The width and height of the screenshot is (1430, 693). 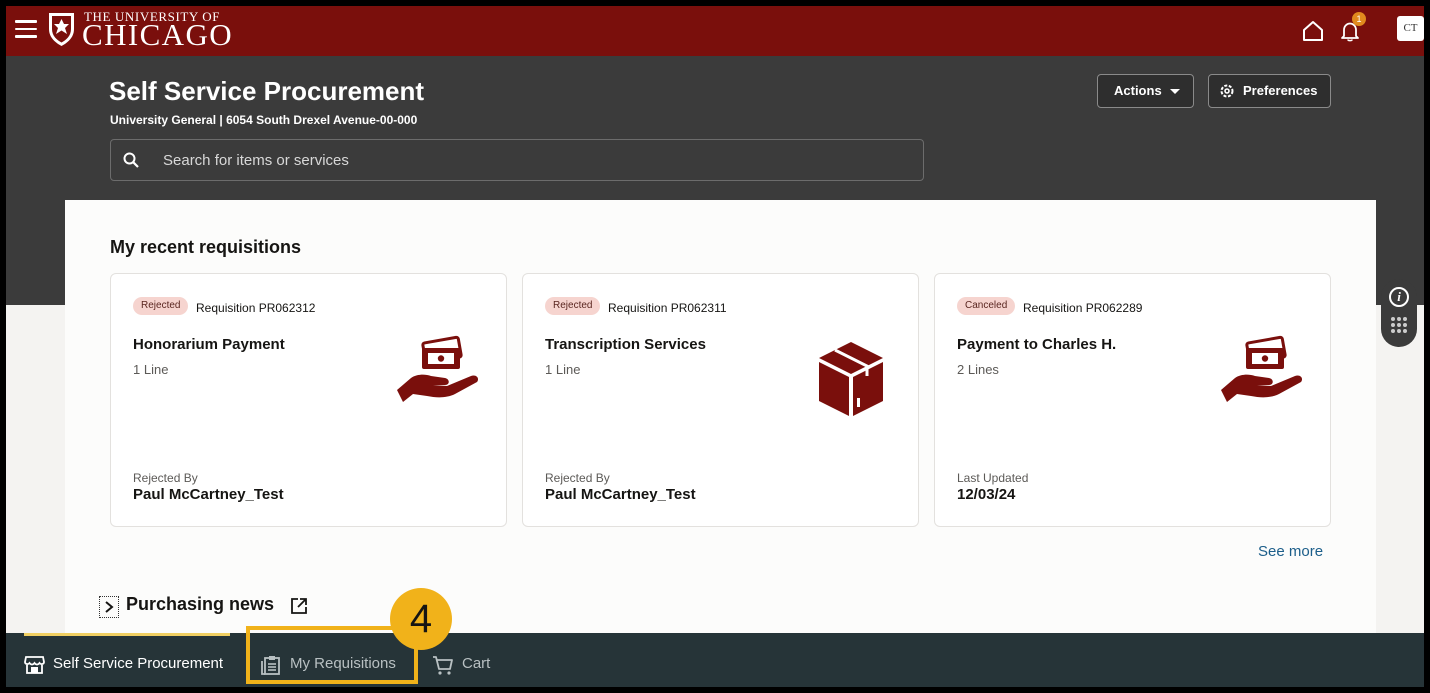 I want to click on expand-toggle, so click(x=109, y=607).